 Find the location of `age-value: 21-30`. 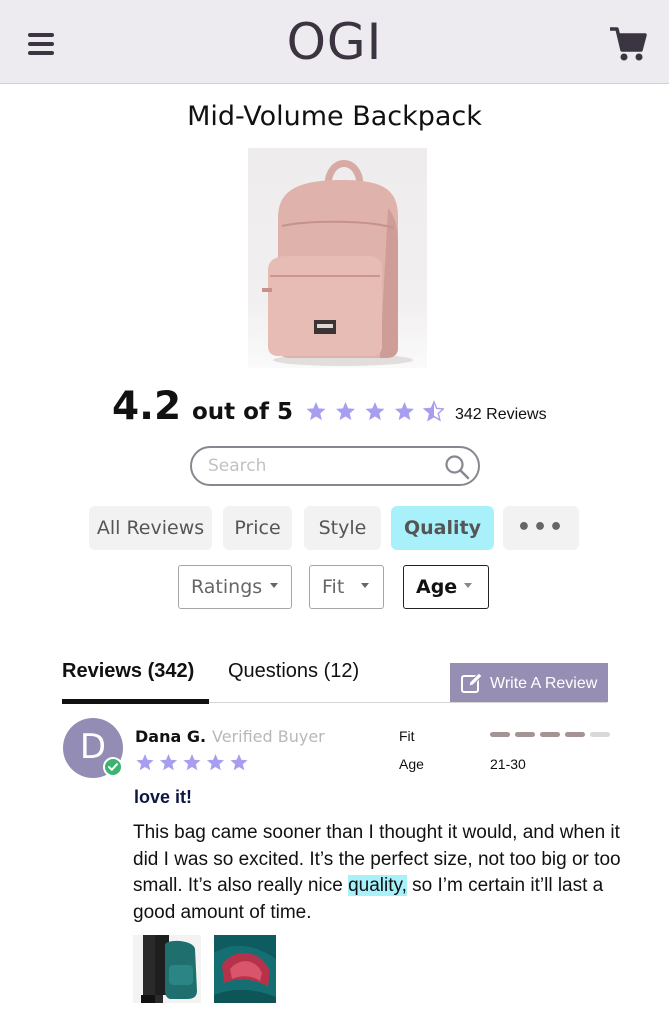

age-value: 21-30 is located at coordinates (508, 764).